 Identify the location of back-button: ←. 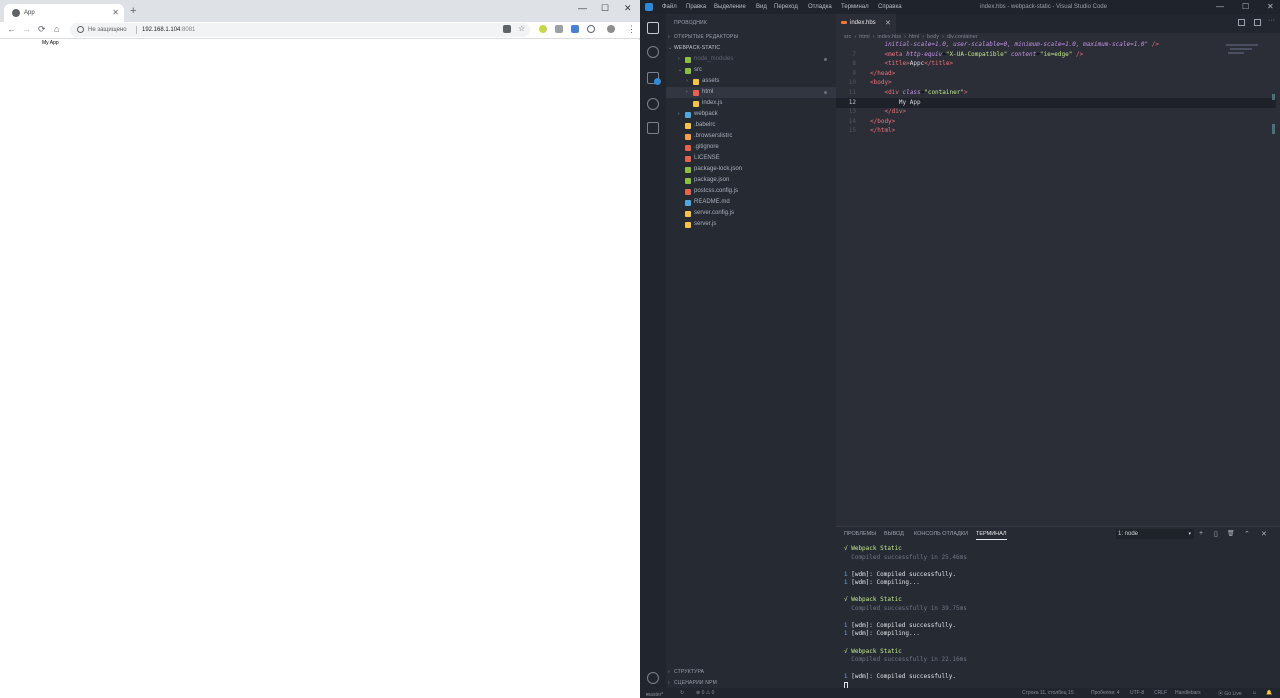
(11, 29).